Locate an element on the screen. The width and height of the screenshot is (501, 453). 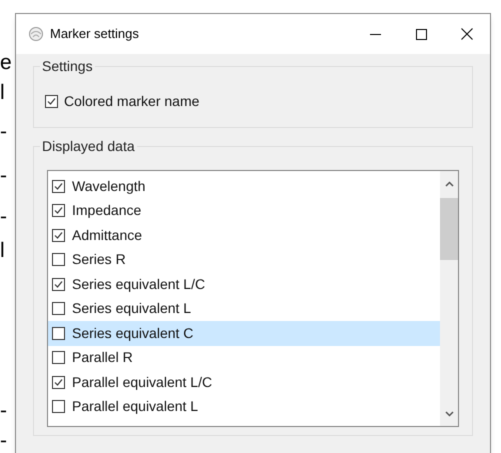
list-item: Parallel equivalent L/C is located at coordinates (244, 382).